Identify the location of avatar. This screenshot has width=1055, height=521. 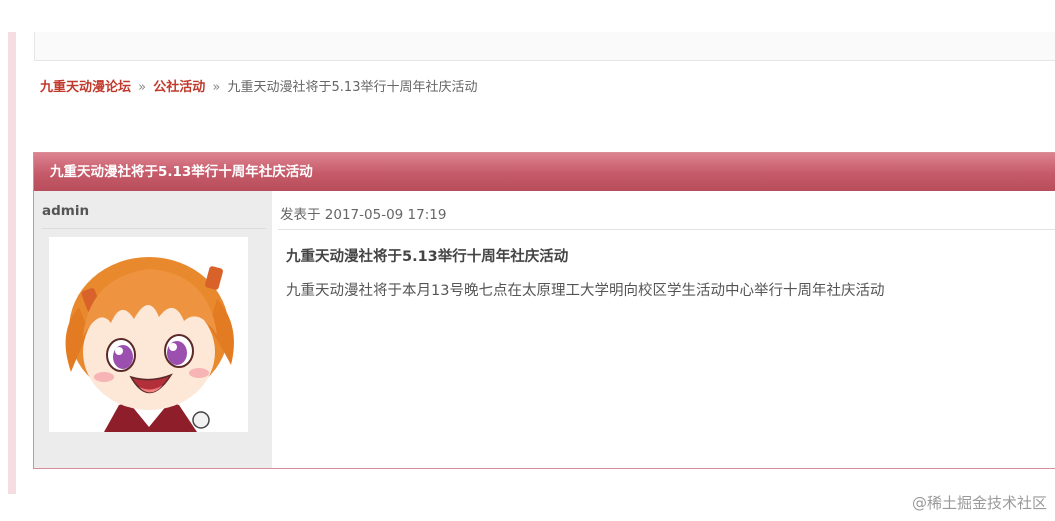
(148, 334).